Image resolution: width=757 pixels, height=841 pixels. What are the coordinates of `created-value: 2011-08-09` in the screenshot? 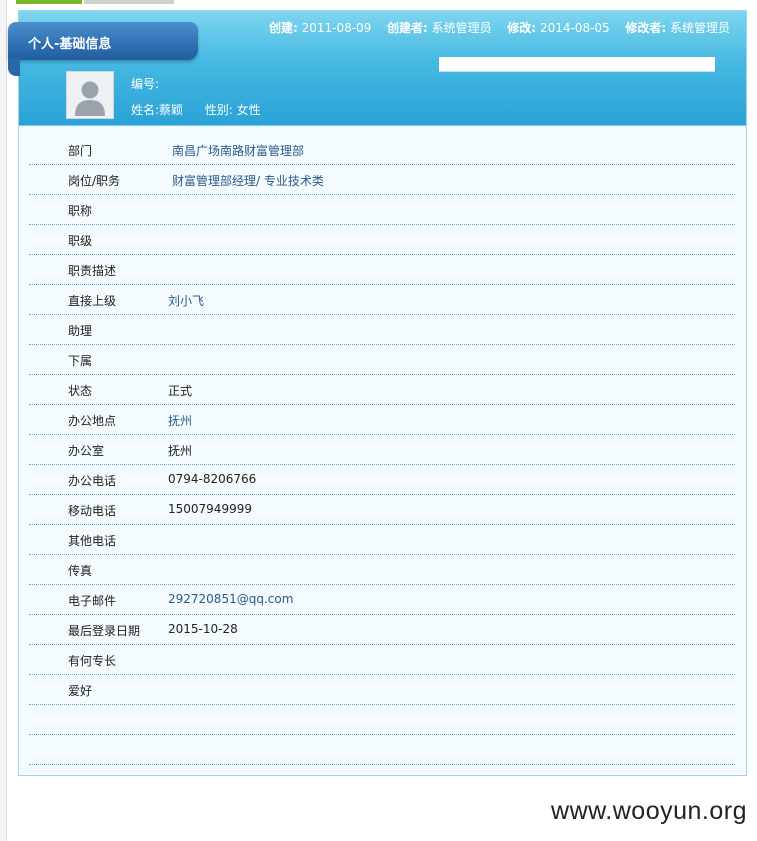 It's located at (336, 28).